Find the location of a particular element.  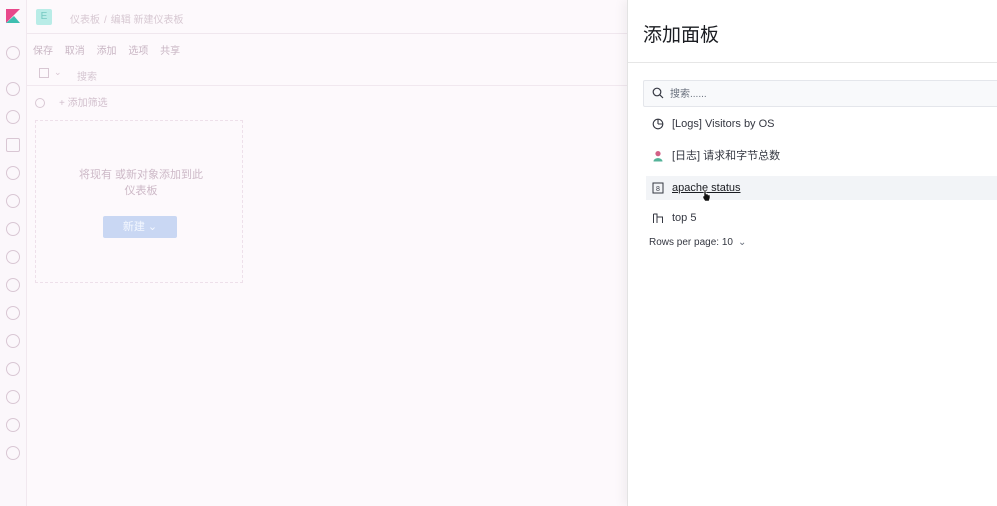

side-nav is located at coordinates (13, 253).